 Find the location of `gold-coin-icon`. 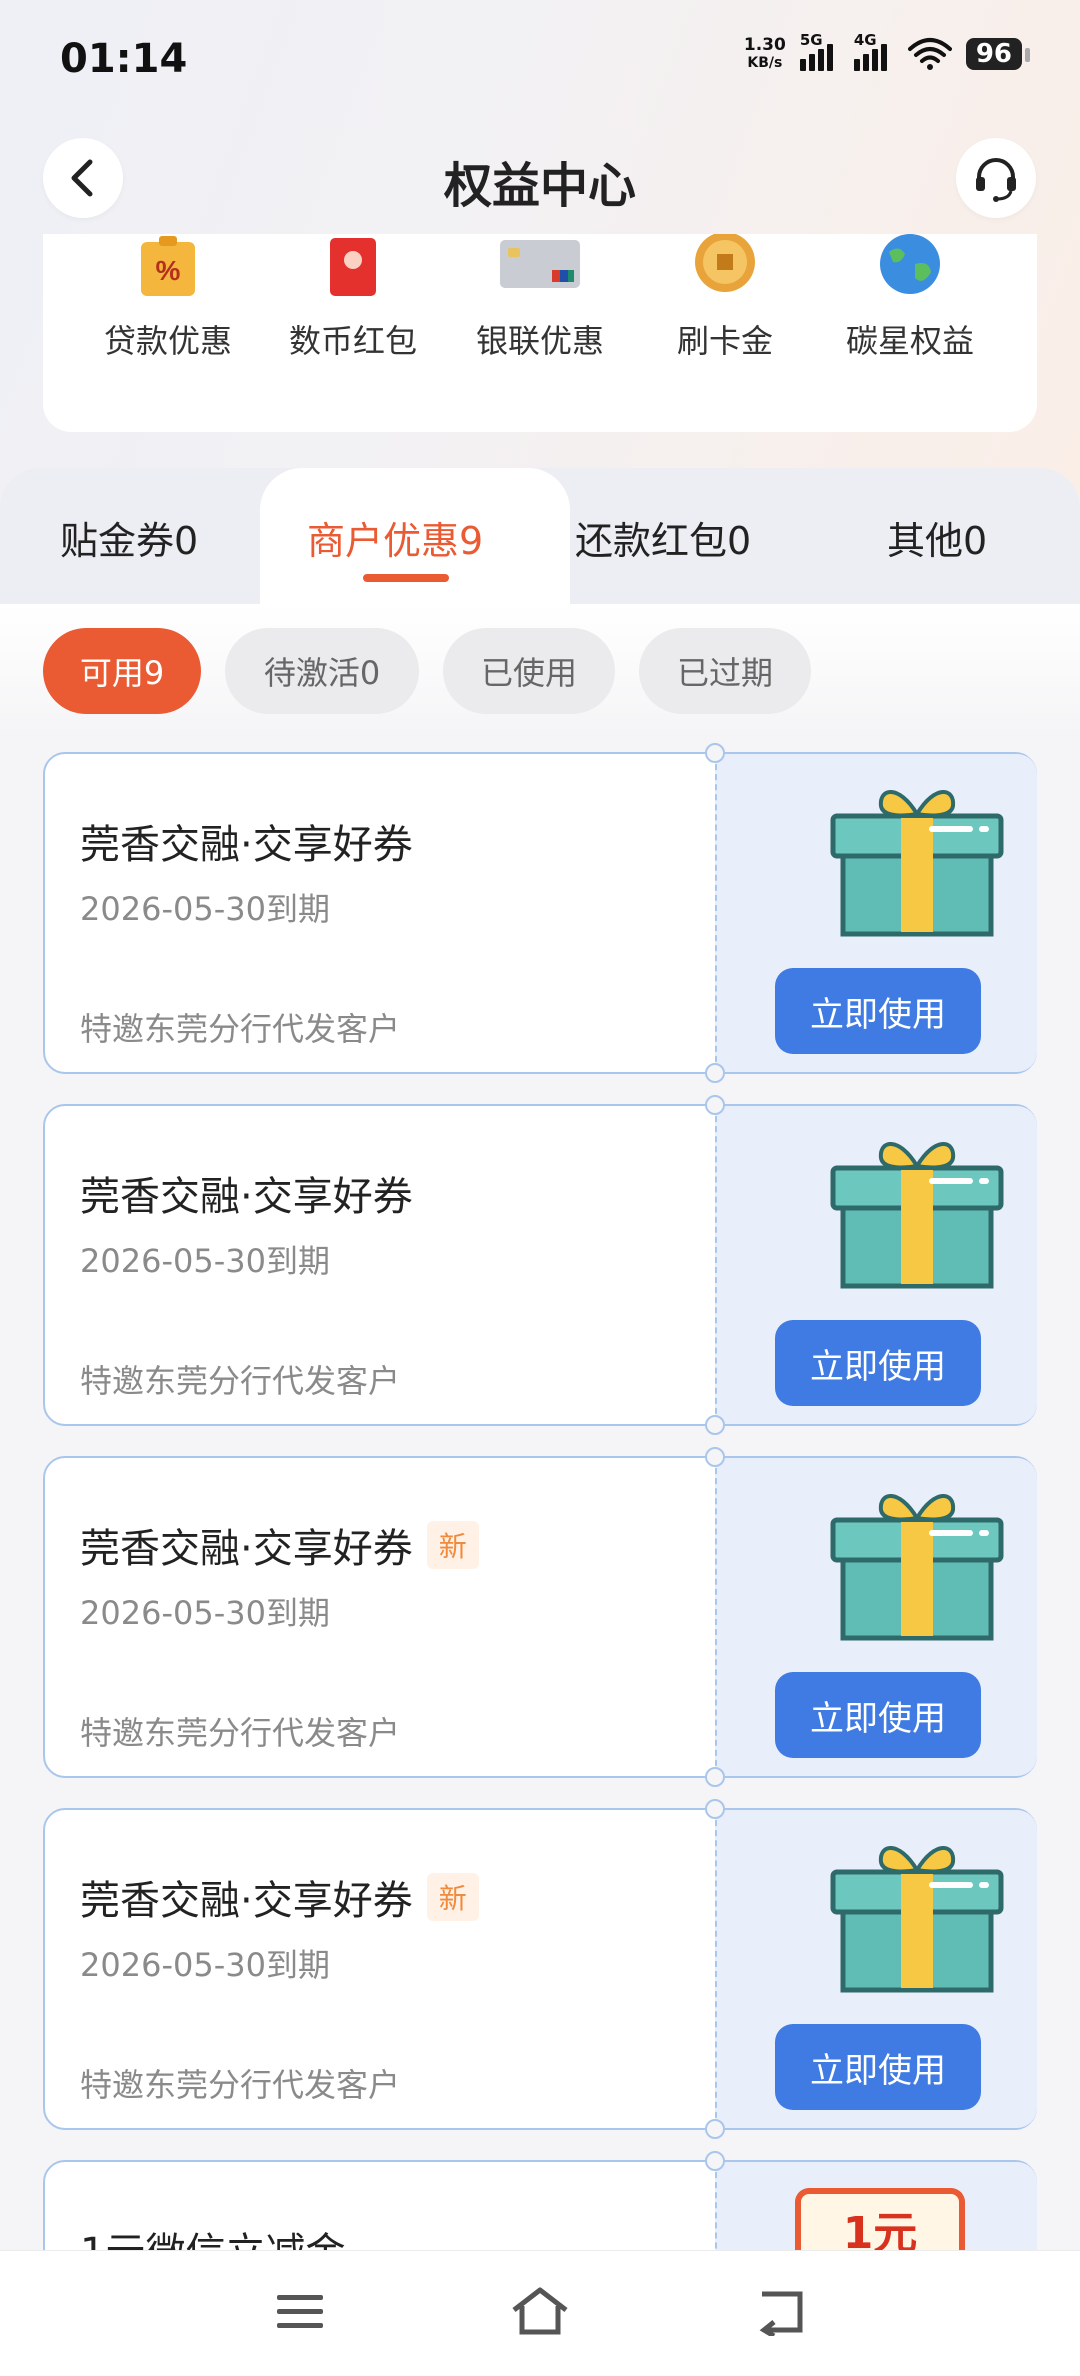

gold-coin-icon is located at coordinates (725, 268).